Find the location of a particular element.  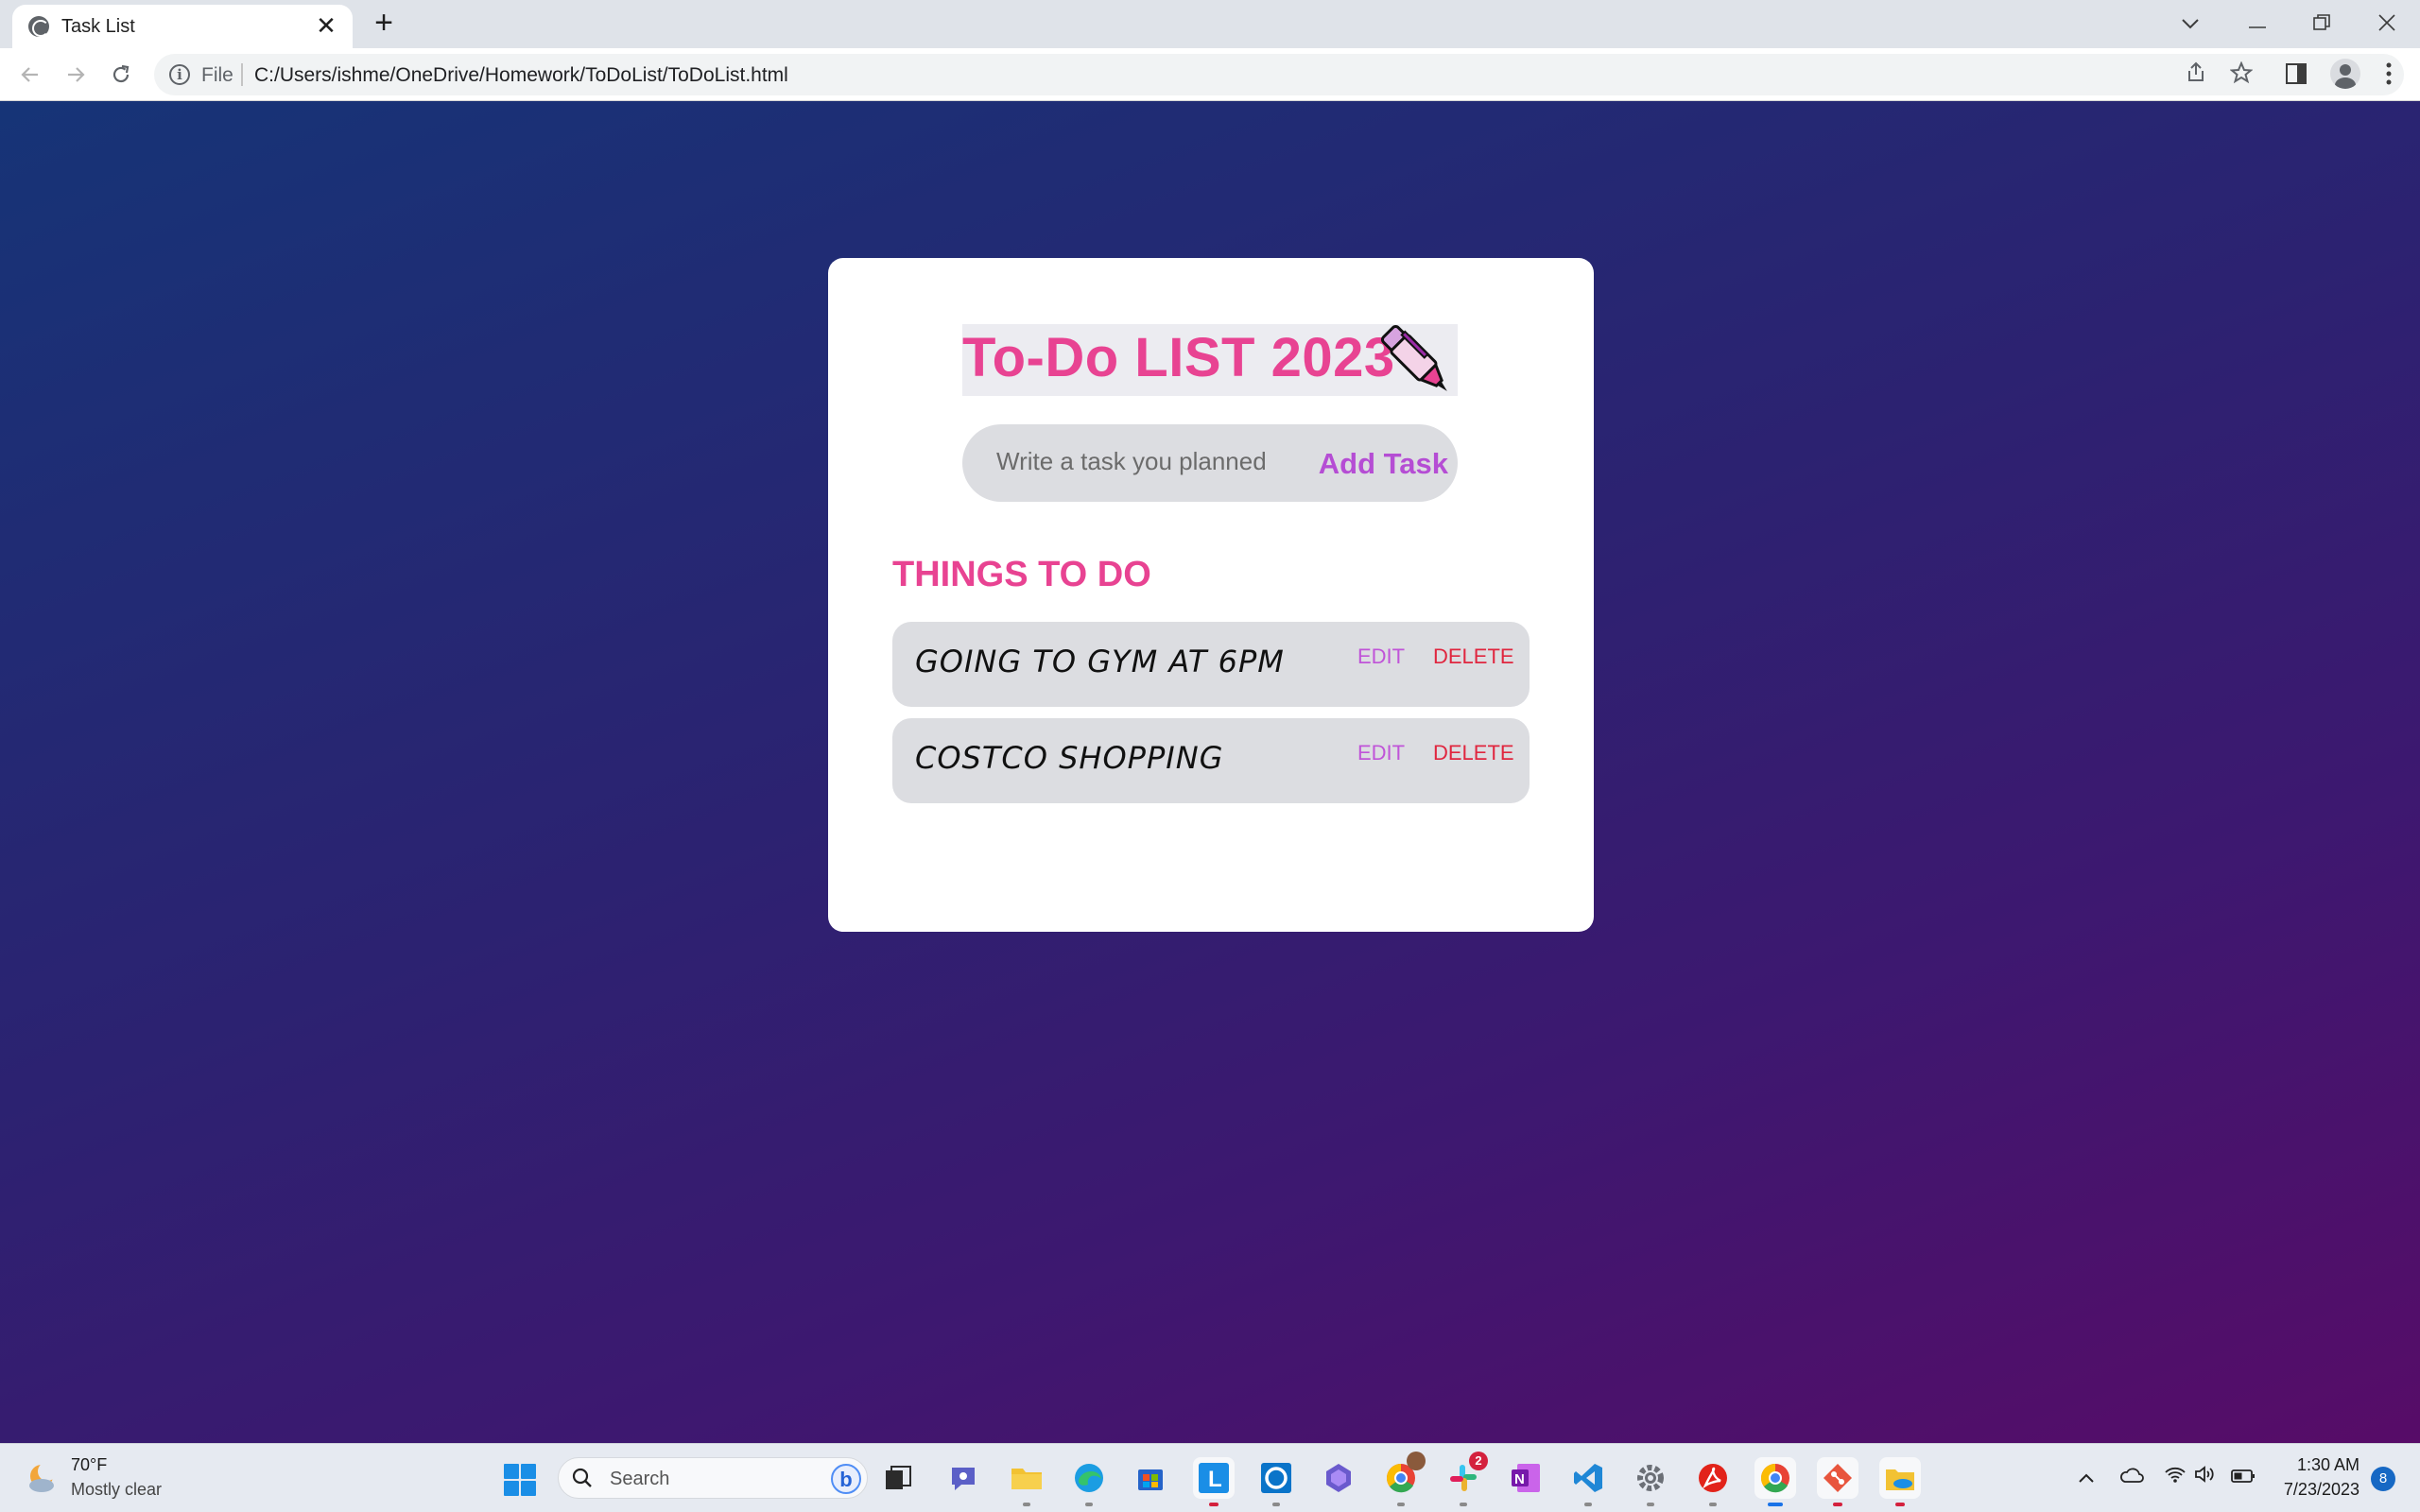

tab-task-list: Task List ✕ is located at coordinates (182, 26).